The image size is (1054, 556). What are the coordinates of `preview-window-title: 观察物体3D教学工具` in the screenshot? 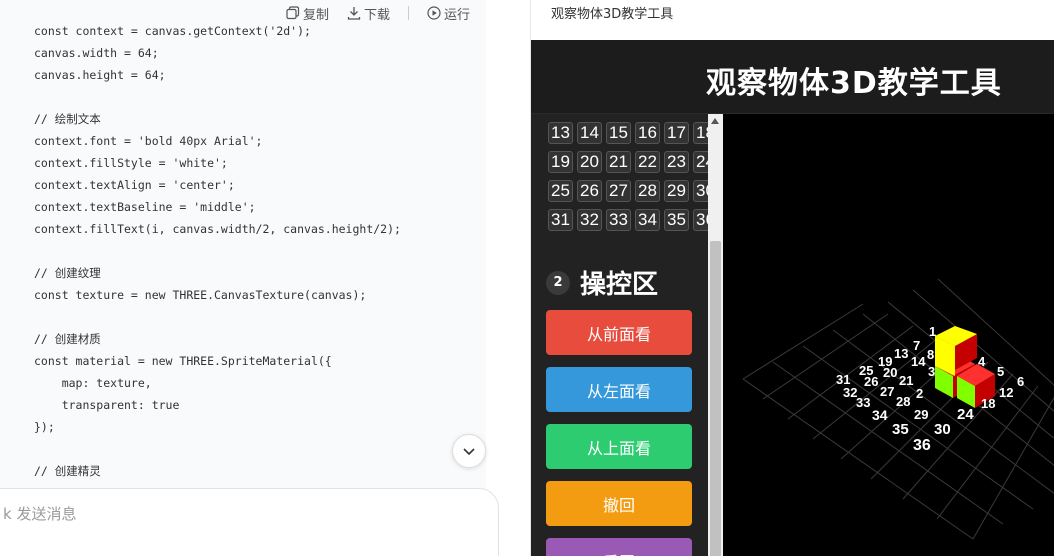 It's located at (612, 14).